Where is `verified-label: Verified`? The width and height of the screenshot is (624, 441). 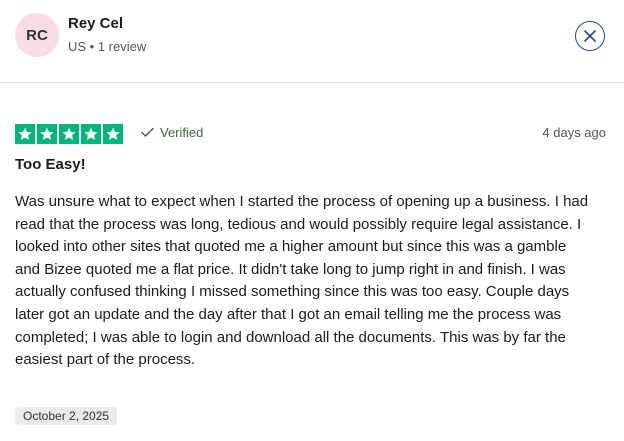 verified-label: Verified is located at coordinates (182, 132).